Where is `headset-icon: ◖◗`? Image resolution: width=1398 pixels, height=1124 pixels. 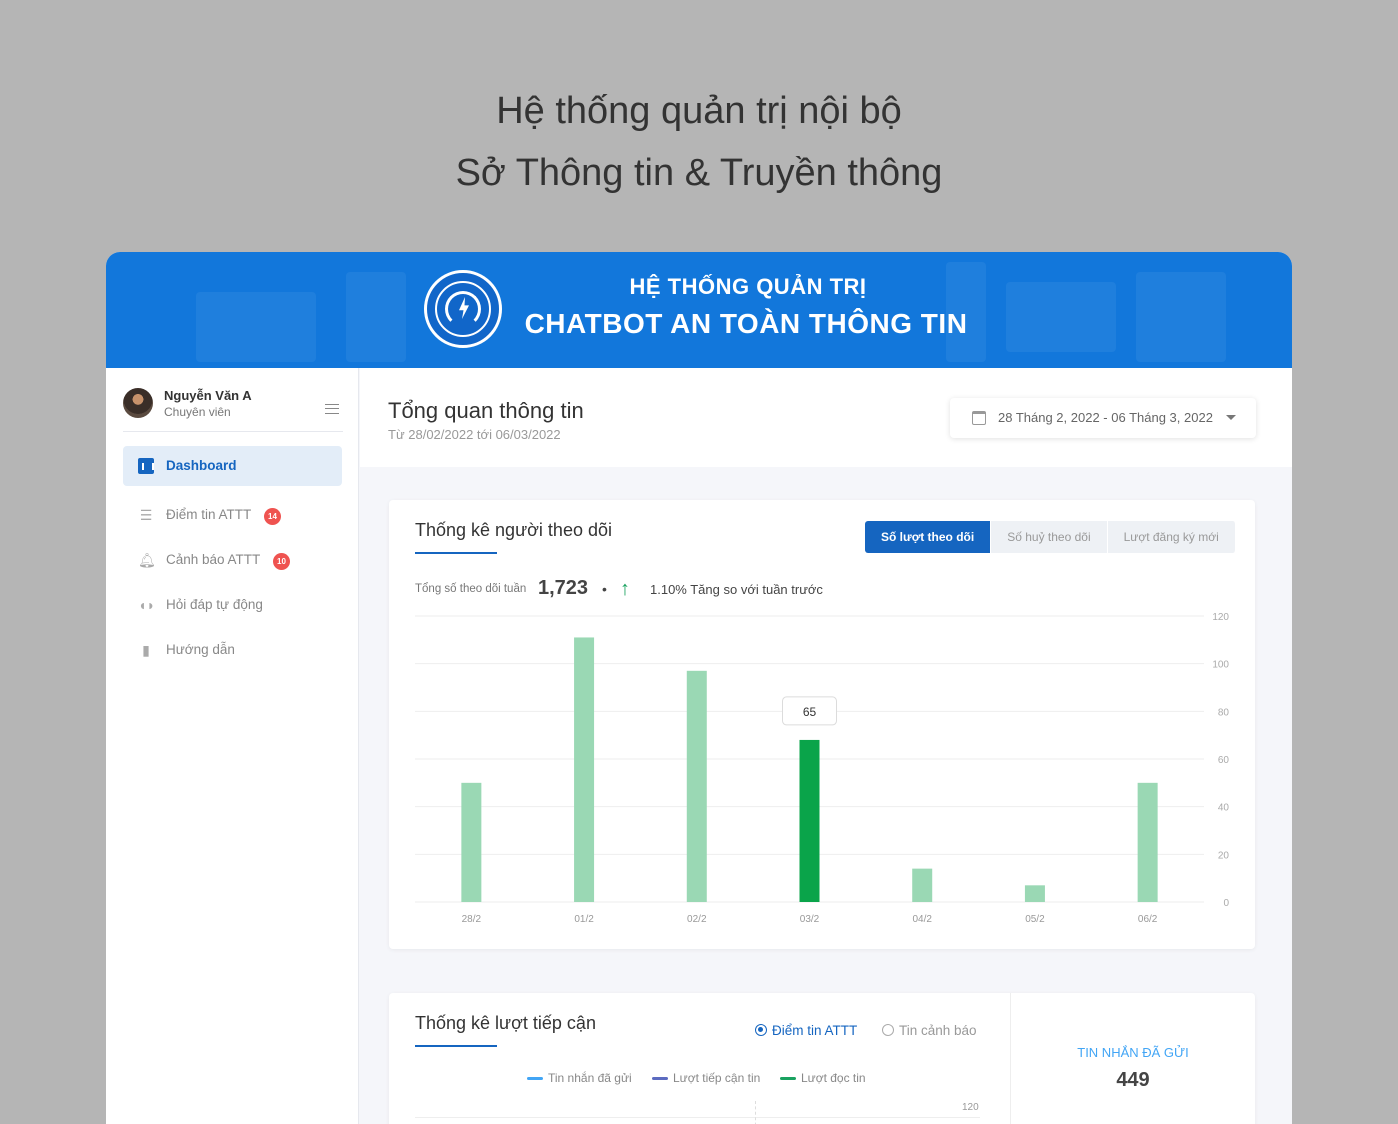
headset-icon: ◖◗ is located at coordinates (146, 605).